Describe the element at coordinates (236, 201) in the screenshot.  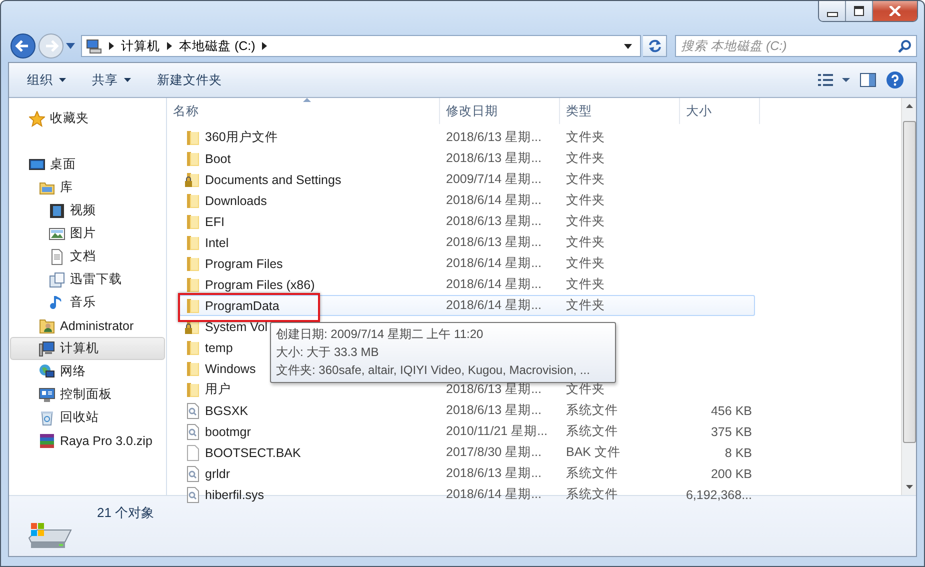
I see `file-name: Downloads` at that location.